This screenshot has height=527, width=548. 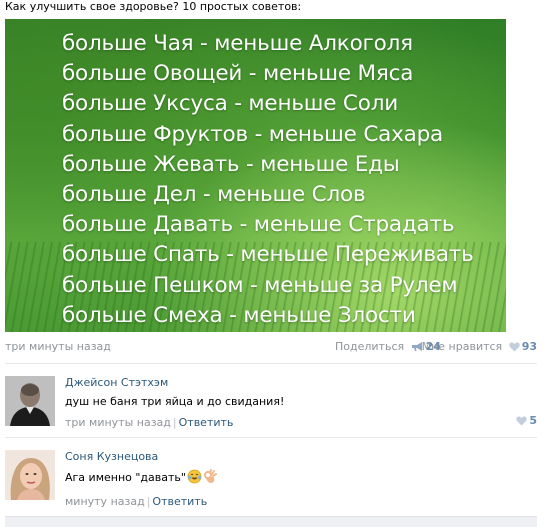 I want to click on poster-line: больше Уксуса - меньше Соли, so click(x=230, y=104).